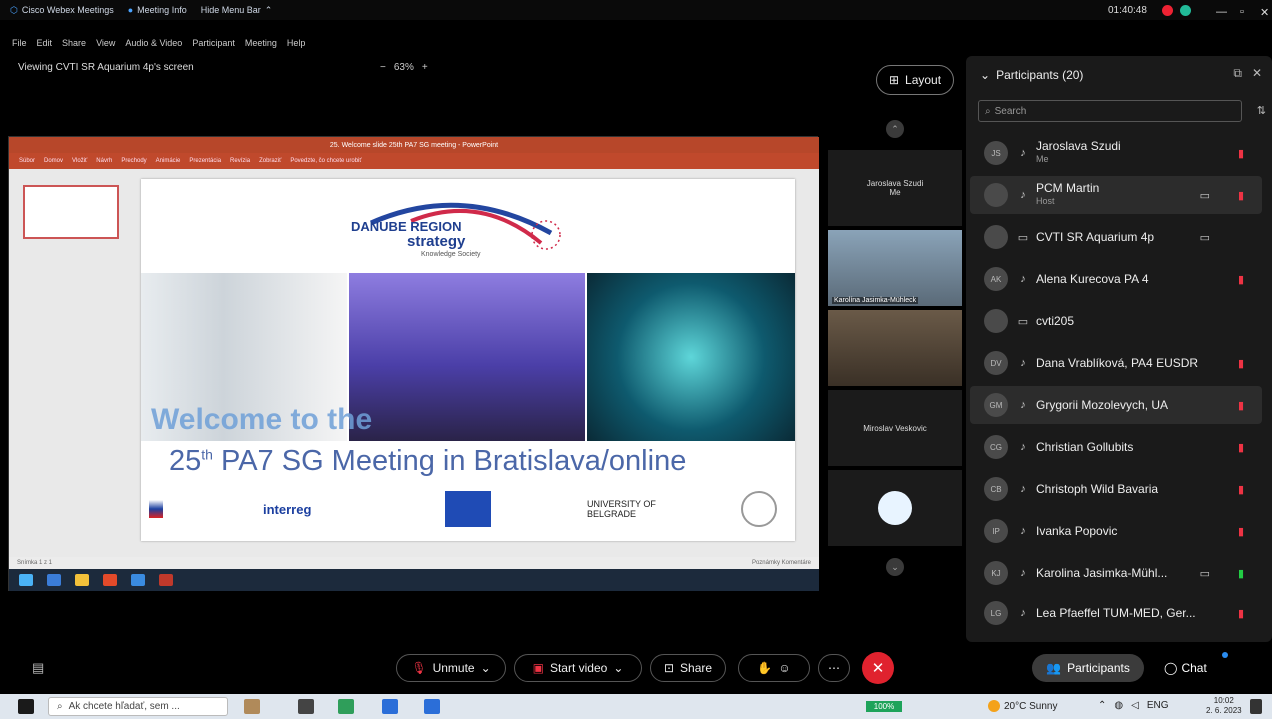 Image resolution: width=1272 pixels, height=719 pixels. What do you see at coordinates (1158, 705) in the screenshot?
I see `language-indicator: ENG` at bounding box center [1158, 705].